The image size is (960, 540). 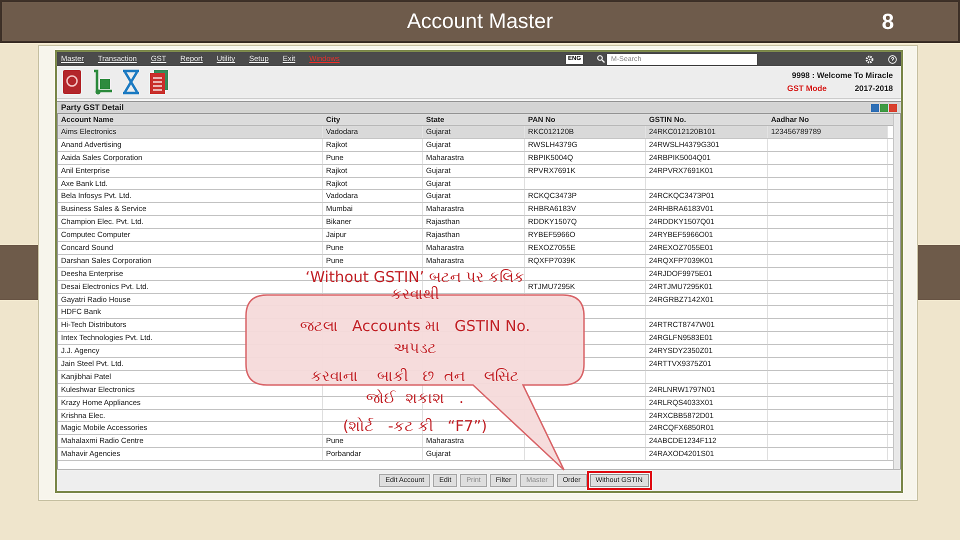 I want to click on scrollbar, so click(x=896, y=291).